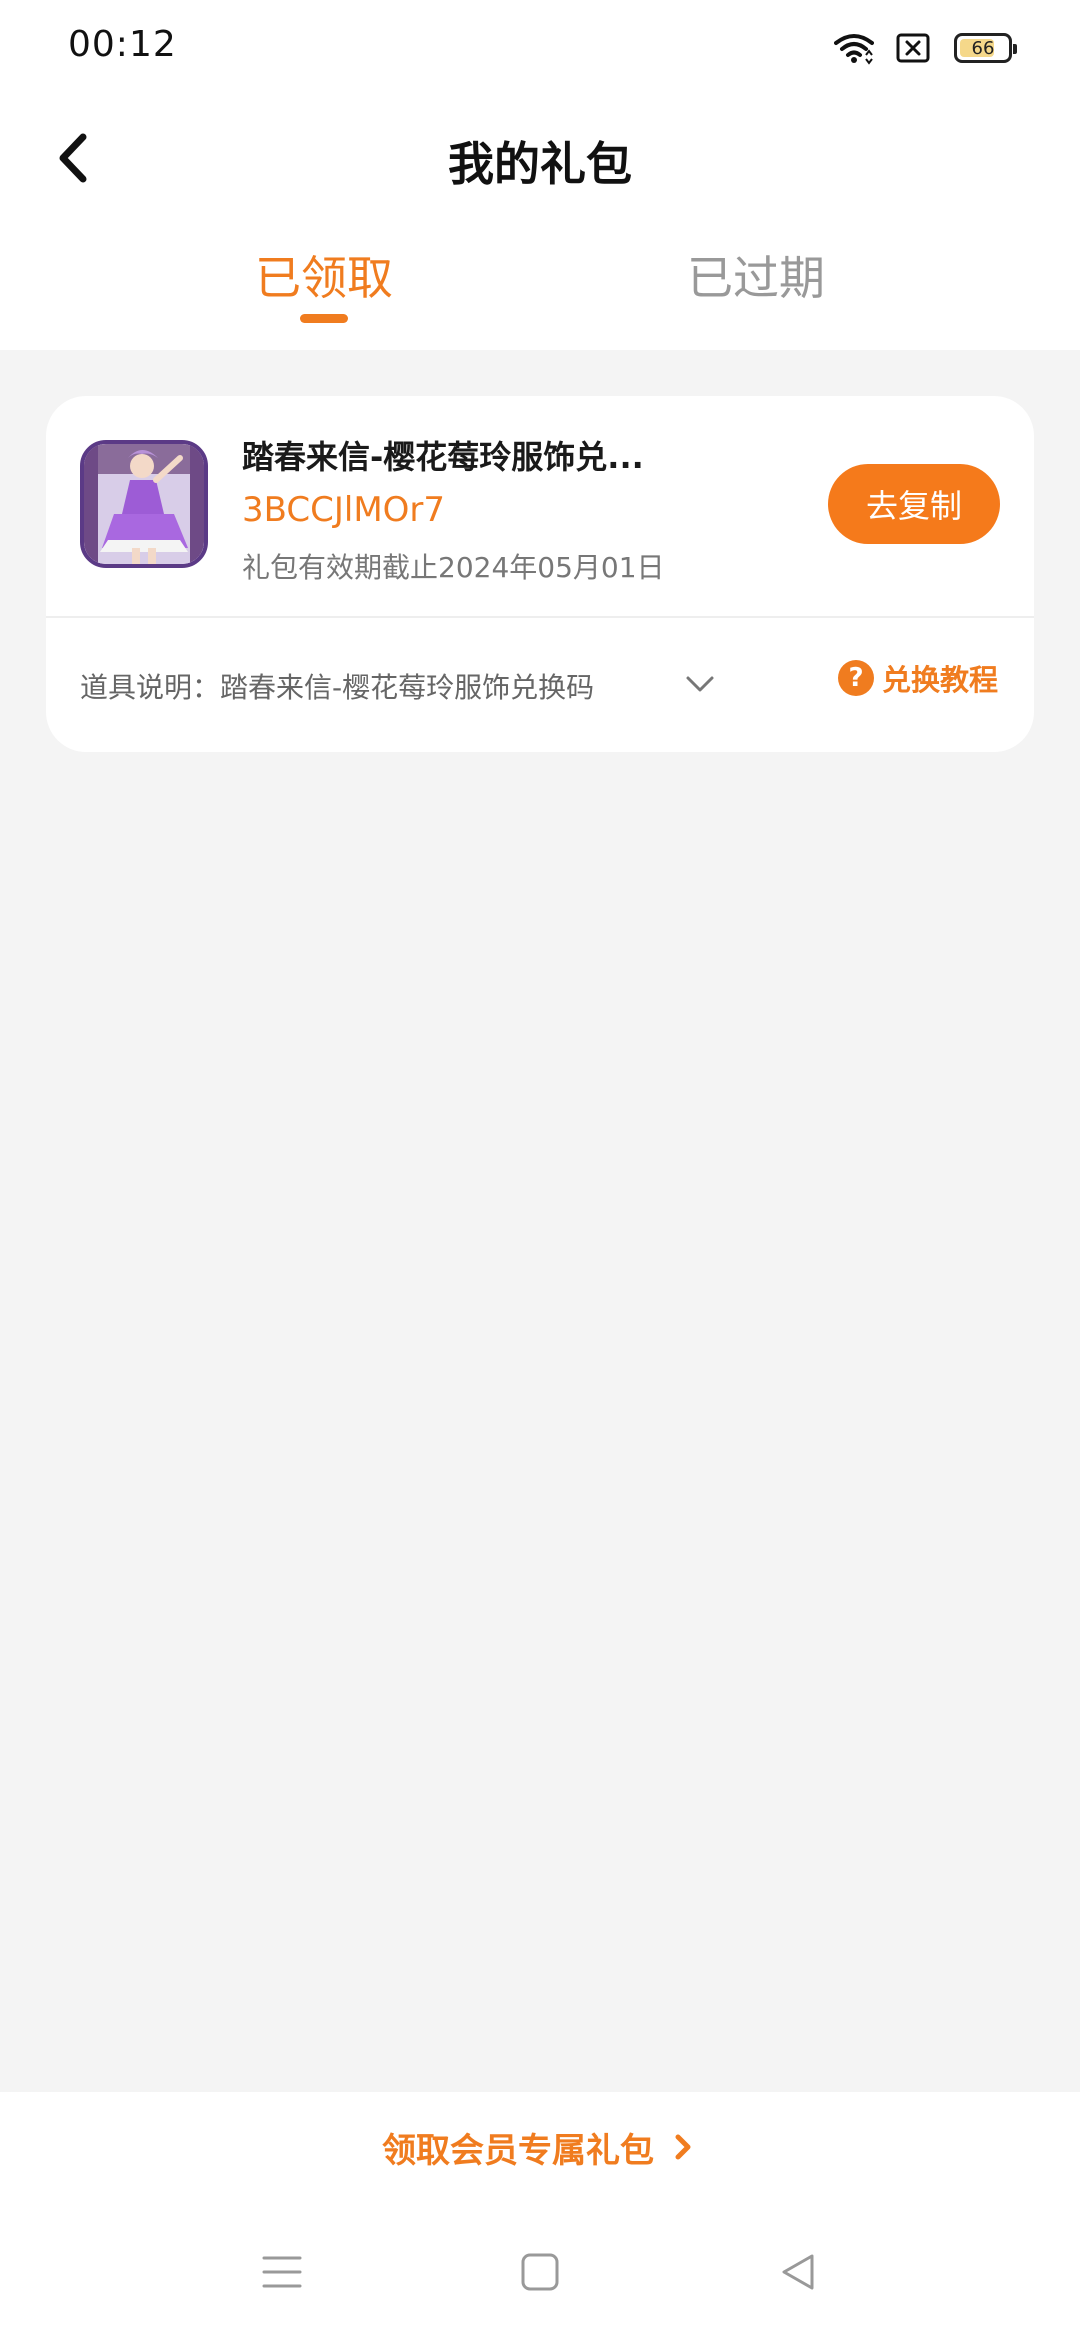 The height and width of the screenshot is (2340, 1080). I want to click on item-description: 道具说明：踏春来信-樱花莓玲服饰兑换码, so click(337, 687).